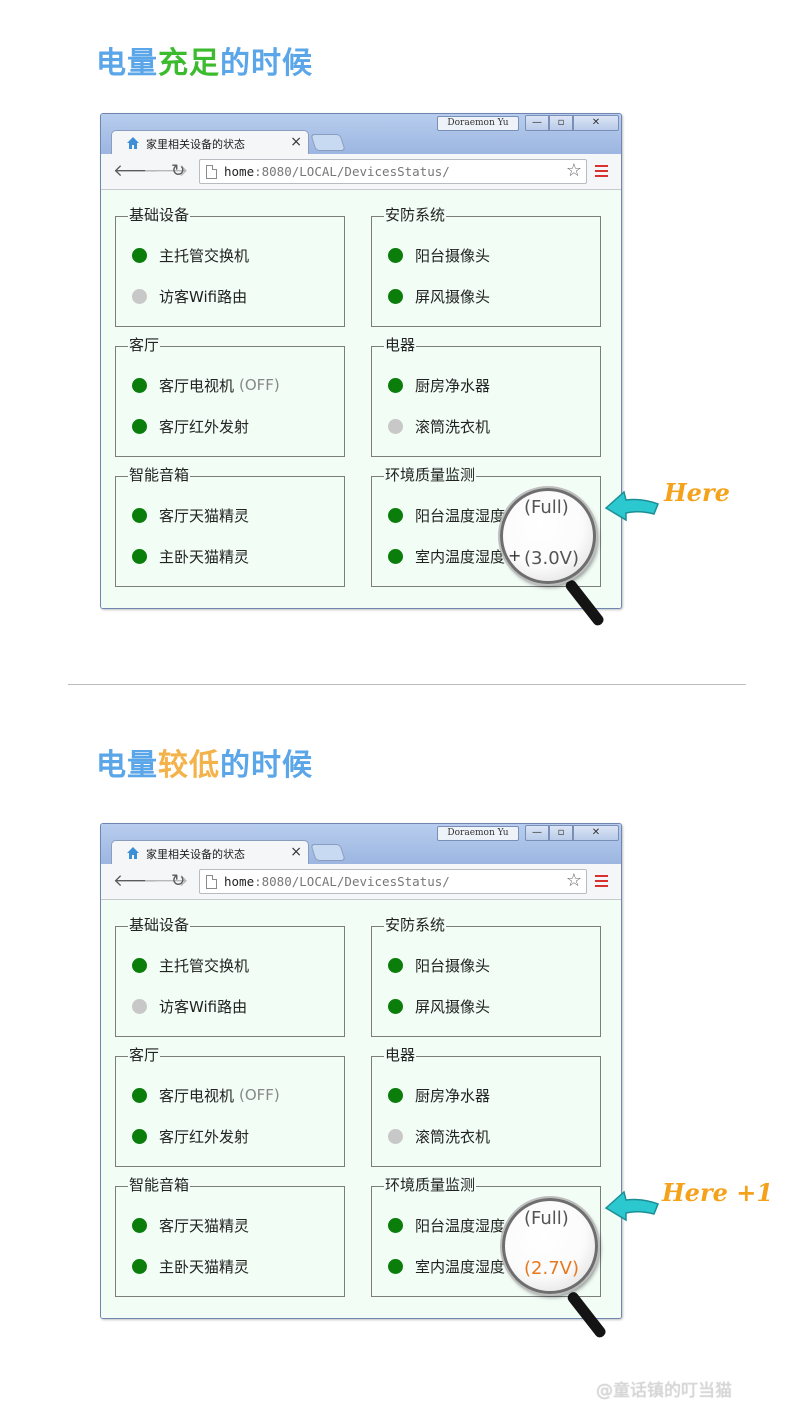 The image size is (800, 1408). Describe the element at coordinates (144, 1055) in the screenshot. I see `group-title: 客厅` at that location.